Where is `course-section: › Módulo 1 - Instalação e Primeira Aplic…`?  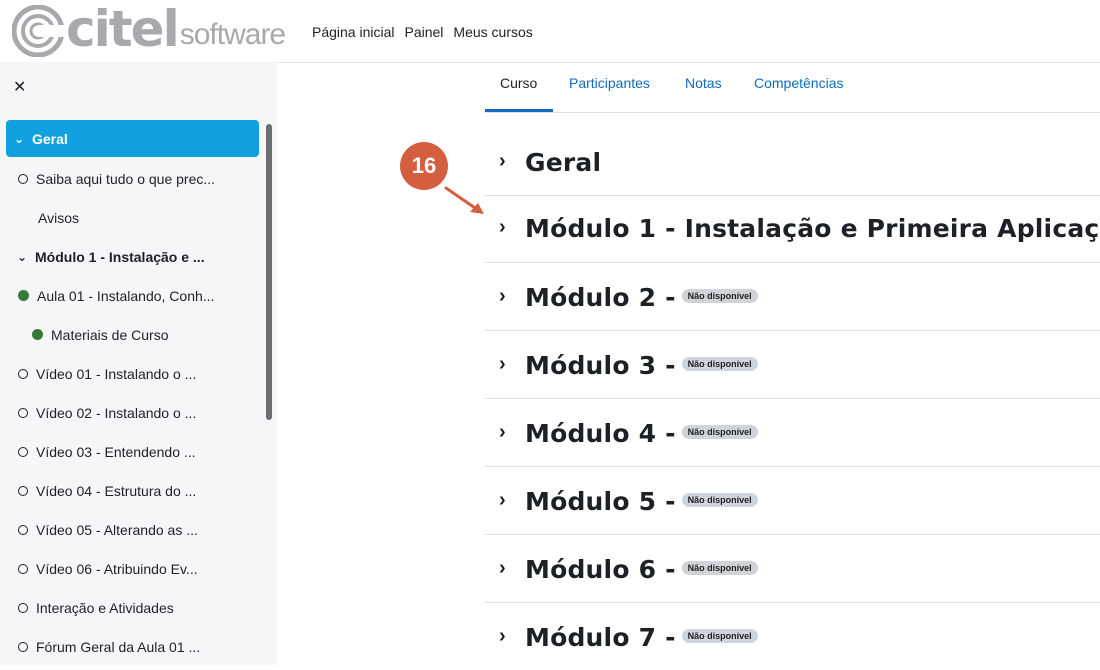 course-section: › Módulo 1 - Instalação e Primeira Aplic… is located at coordinates (792, 229).